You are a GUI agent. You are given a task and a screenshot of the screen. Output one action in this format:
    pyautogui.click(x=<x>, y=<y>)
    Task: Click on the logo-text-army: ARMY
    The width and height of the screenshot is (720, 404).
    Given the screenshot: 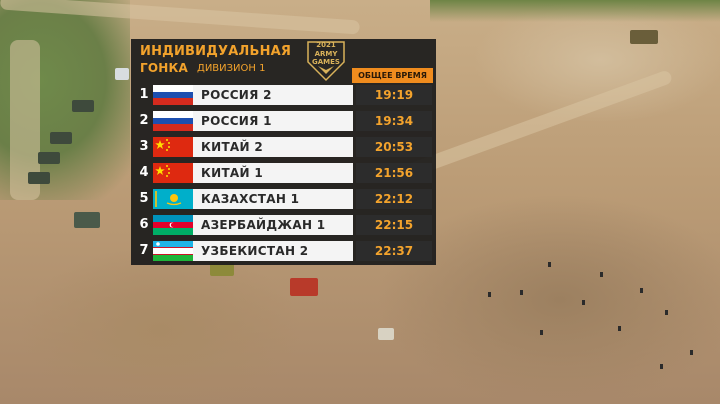 What is the action you would take?
    pyautogui.click(x=326, y=54)
    